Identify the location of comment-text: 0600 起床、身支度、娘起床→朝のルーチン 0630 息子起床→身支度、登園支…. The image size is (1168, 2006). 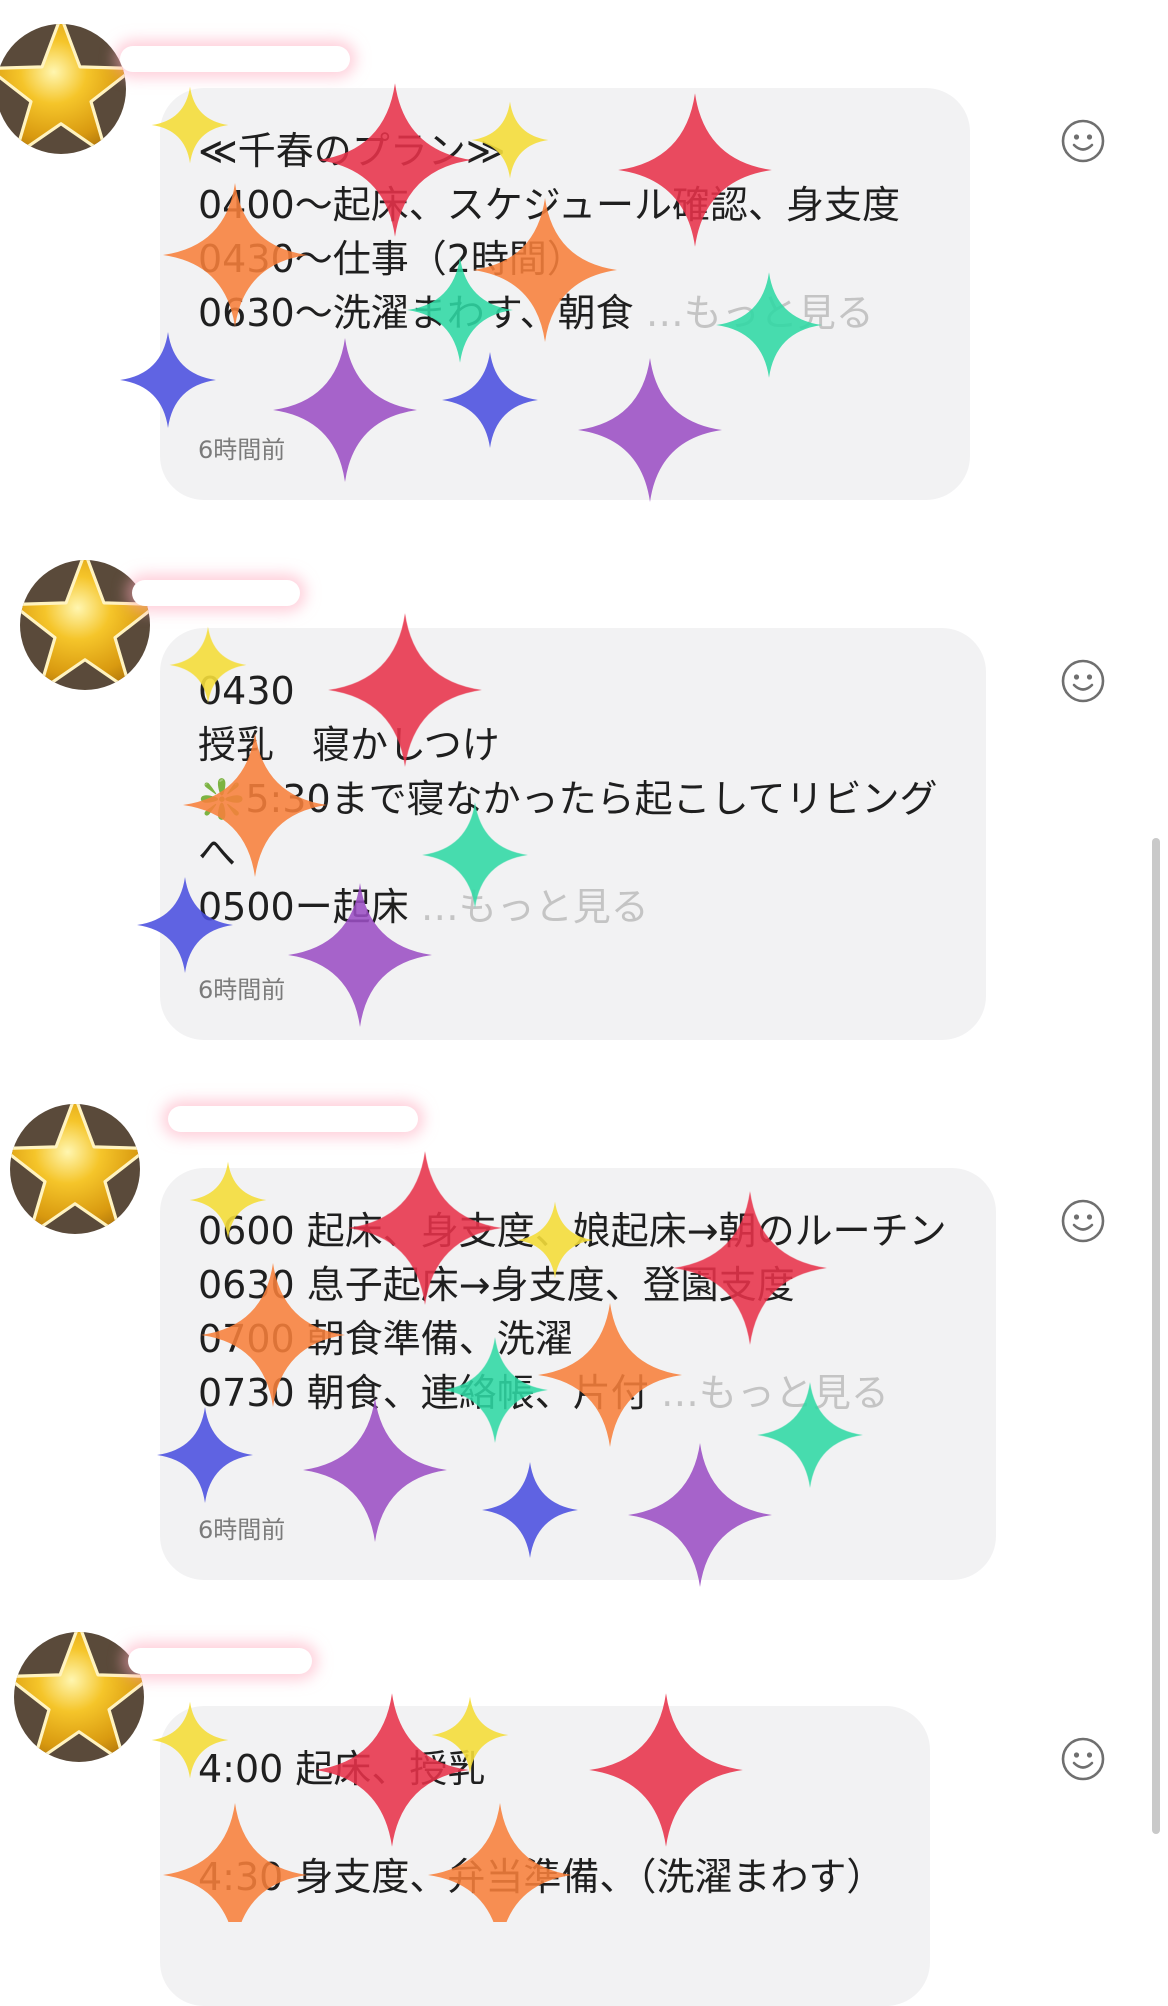
(572, 1312).